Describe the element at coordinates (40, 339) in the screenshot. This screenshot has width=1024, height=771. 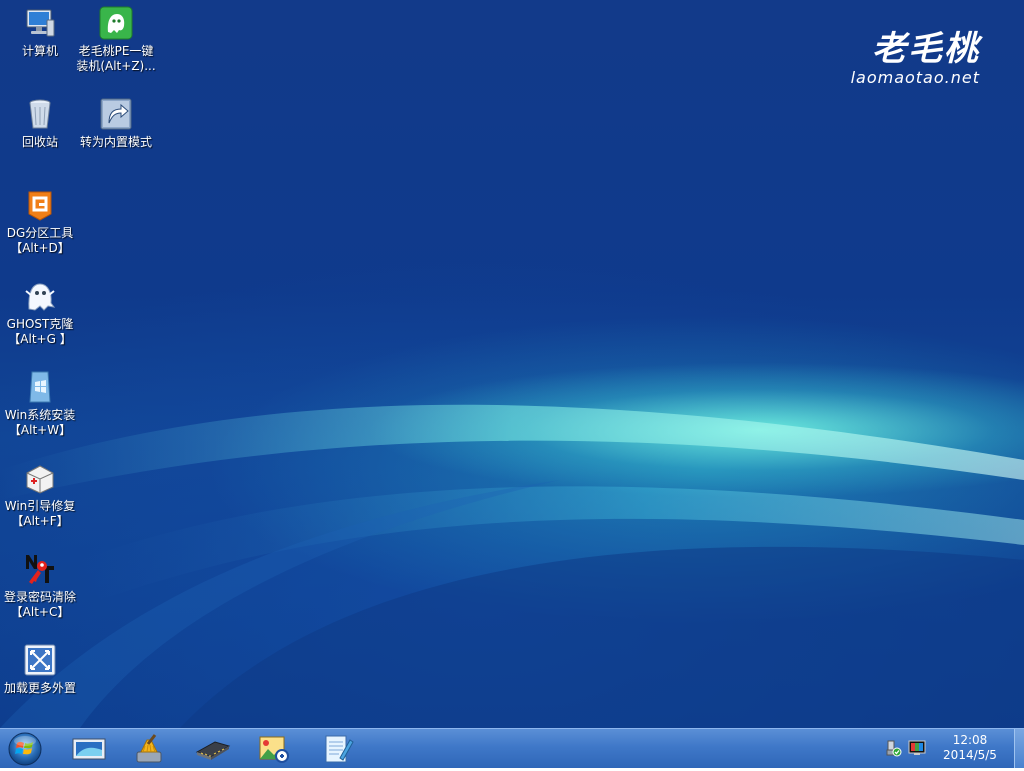
I see `icon-label-line2: 【Alt+G 】` at that location.